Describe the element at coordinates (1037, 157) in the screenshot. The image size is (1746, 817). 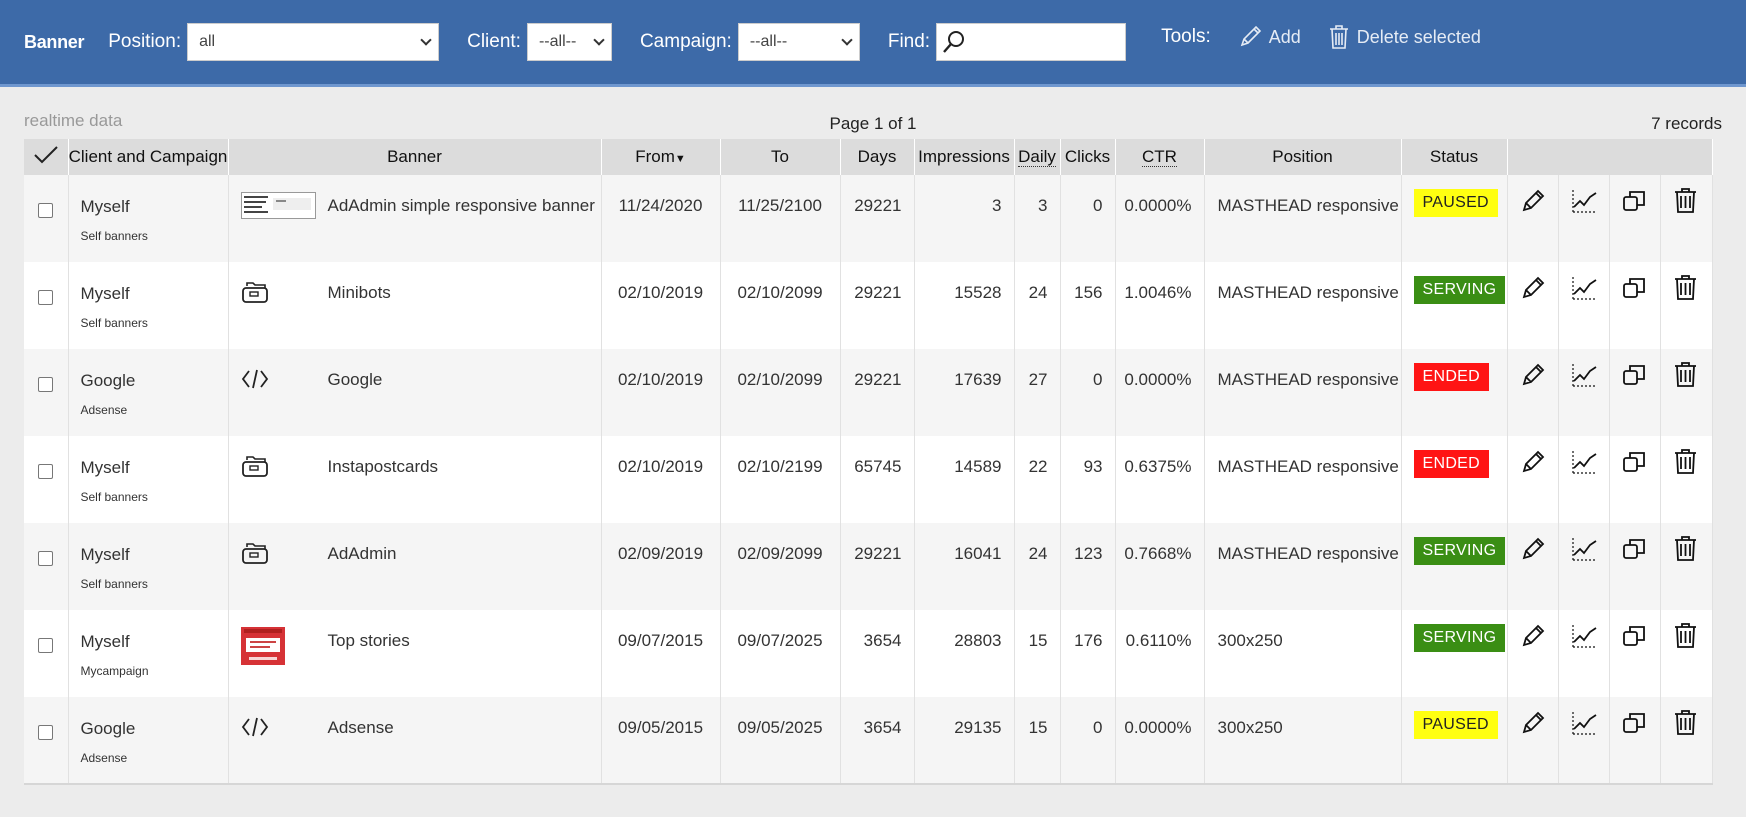
I see `column-daily: Daily` at that location.